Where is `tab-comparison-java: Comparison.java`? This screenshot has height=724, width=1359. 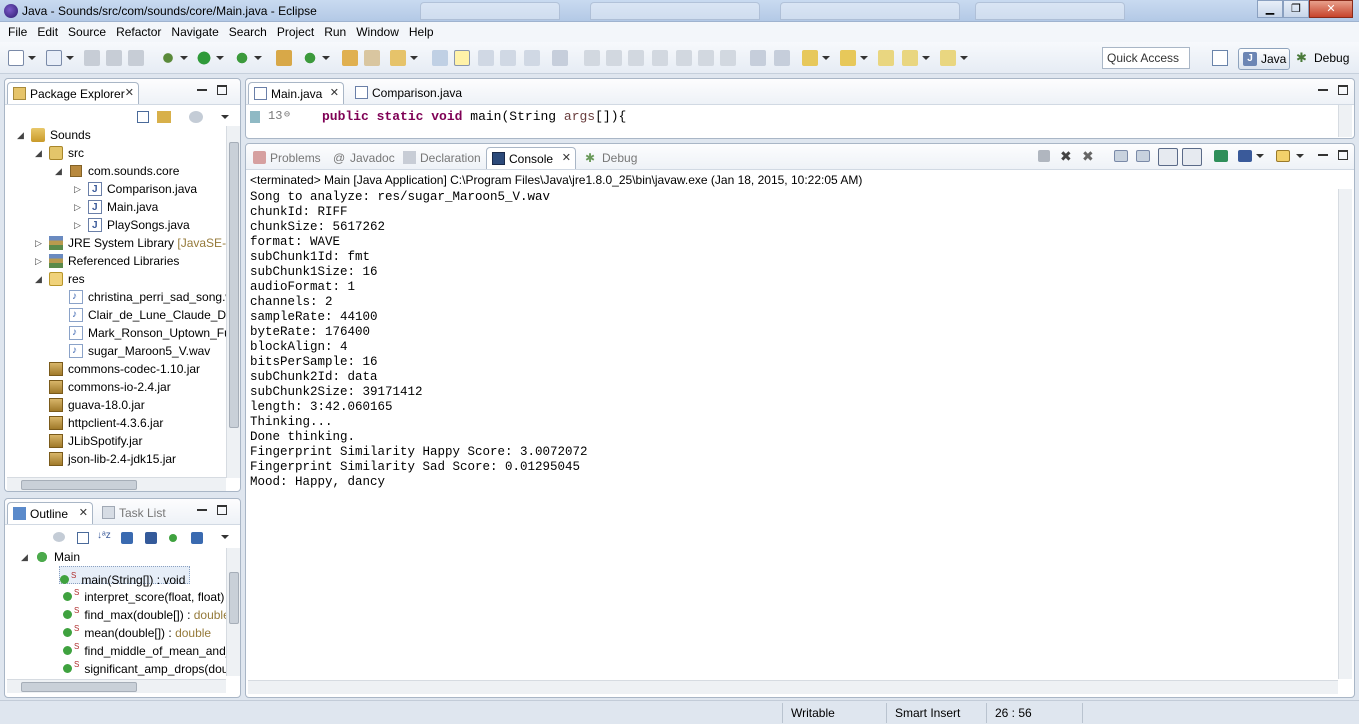 tab-comparison-java: Comparison.java is located at coordinates (409, 93).